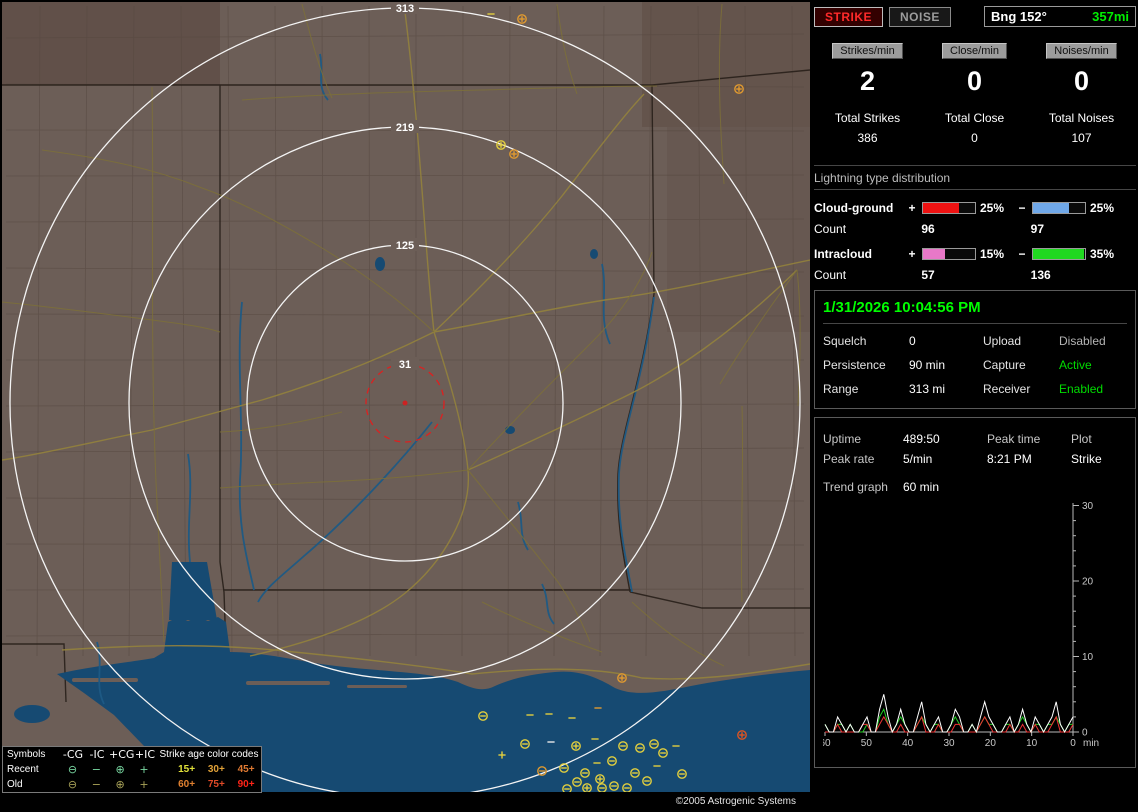  Describe the element at coordinates (1002, 341) in the screenshot. I see `upload-label: Upload` at that location.